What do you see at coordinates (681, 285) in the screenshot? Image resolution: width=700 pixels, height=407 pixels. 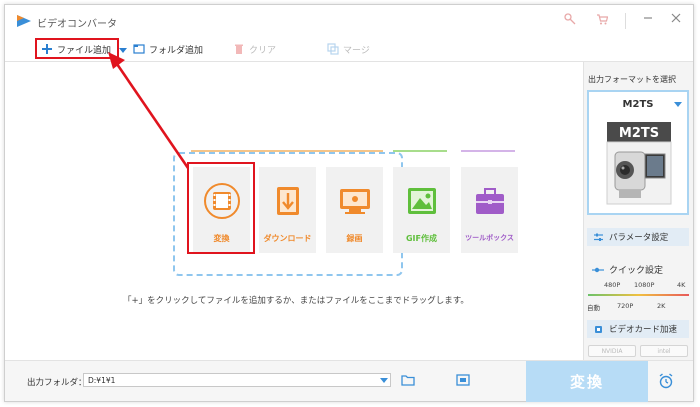 I see `quality-4k: 4K` at bounding box center [681, 285].